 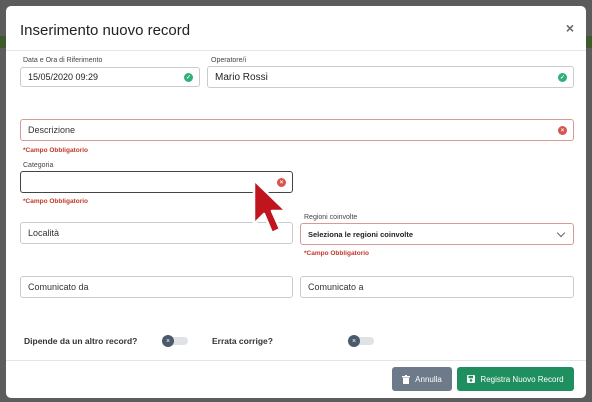 I want to click on regions-error: *Campo Obbligatorio, so click(x=336, y=253).